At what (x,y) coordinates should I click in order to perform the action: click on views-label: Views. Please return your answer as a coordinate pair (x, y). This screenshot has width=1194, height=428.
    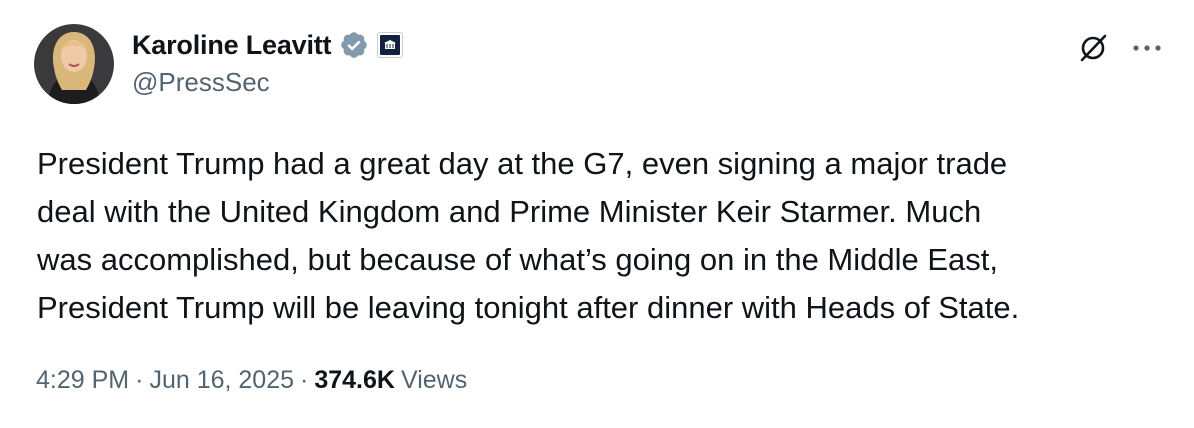
    Looking at the image, I should click on (434, 380).